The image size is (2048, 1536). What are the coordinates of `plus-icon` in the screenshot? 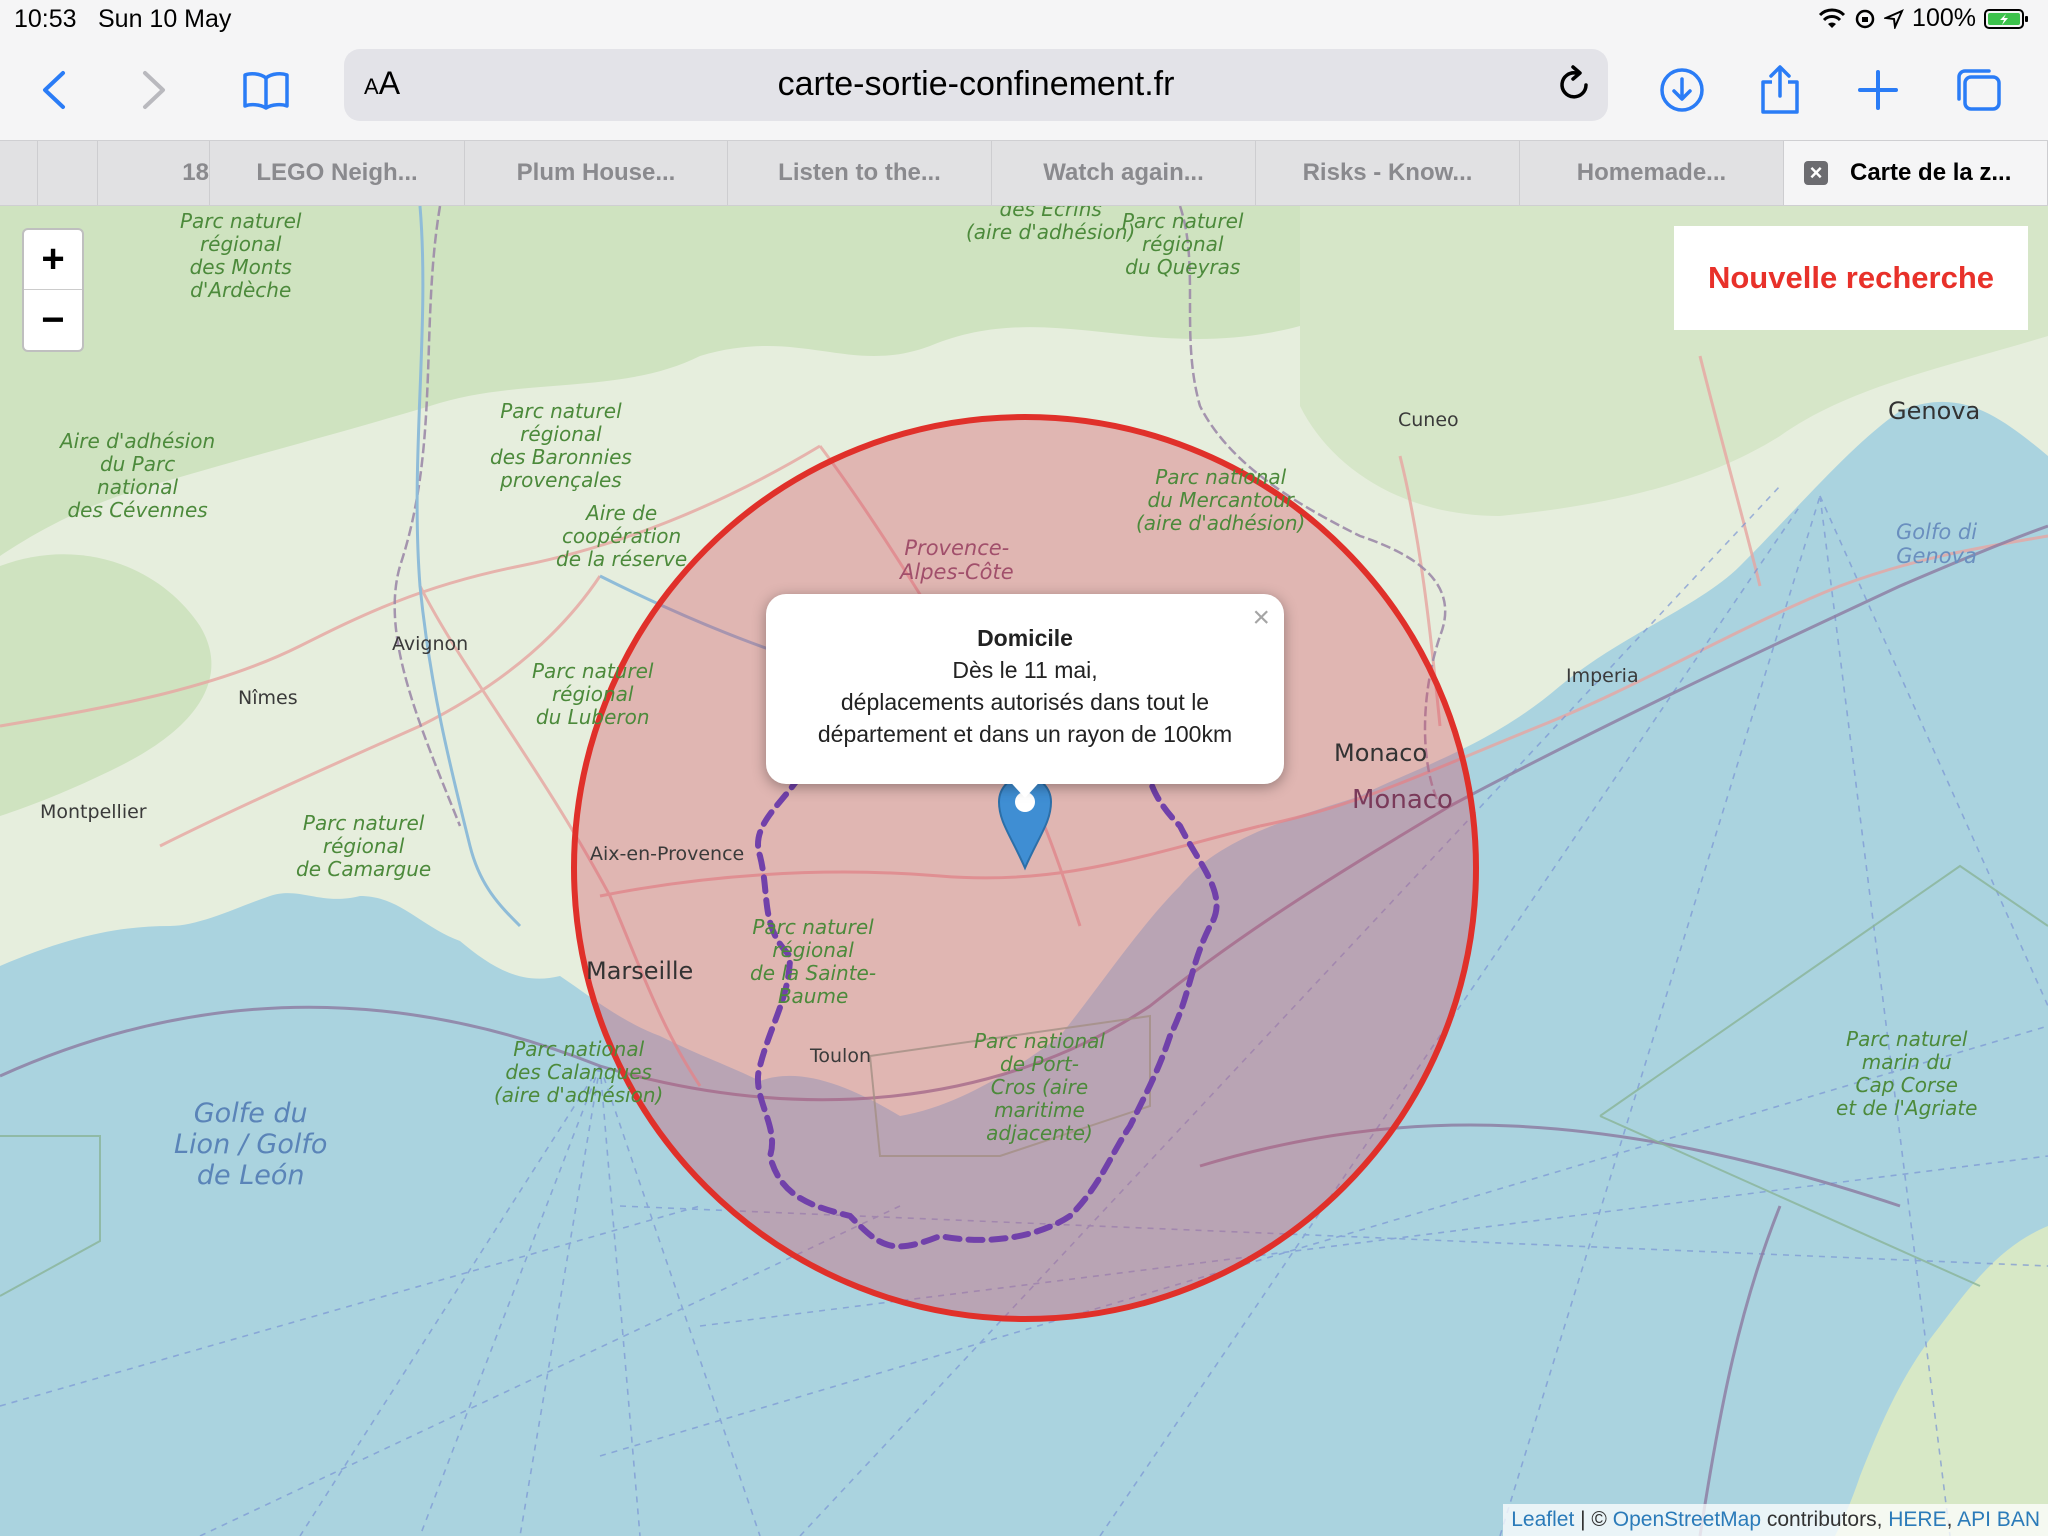 It's located at (1878, 90).